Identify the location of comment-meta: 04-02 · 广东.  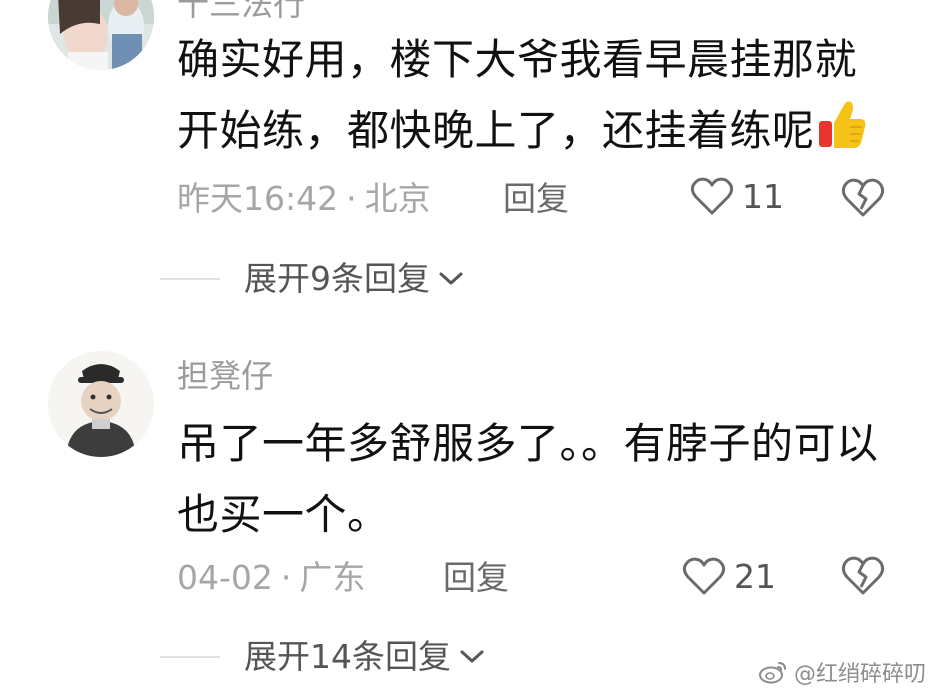
(271, 577).